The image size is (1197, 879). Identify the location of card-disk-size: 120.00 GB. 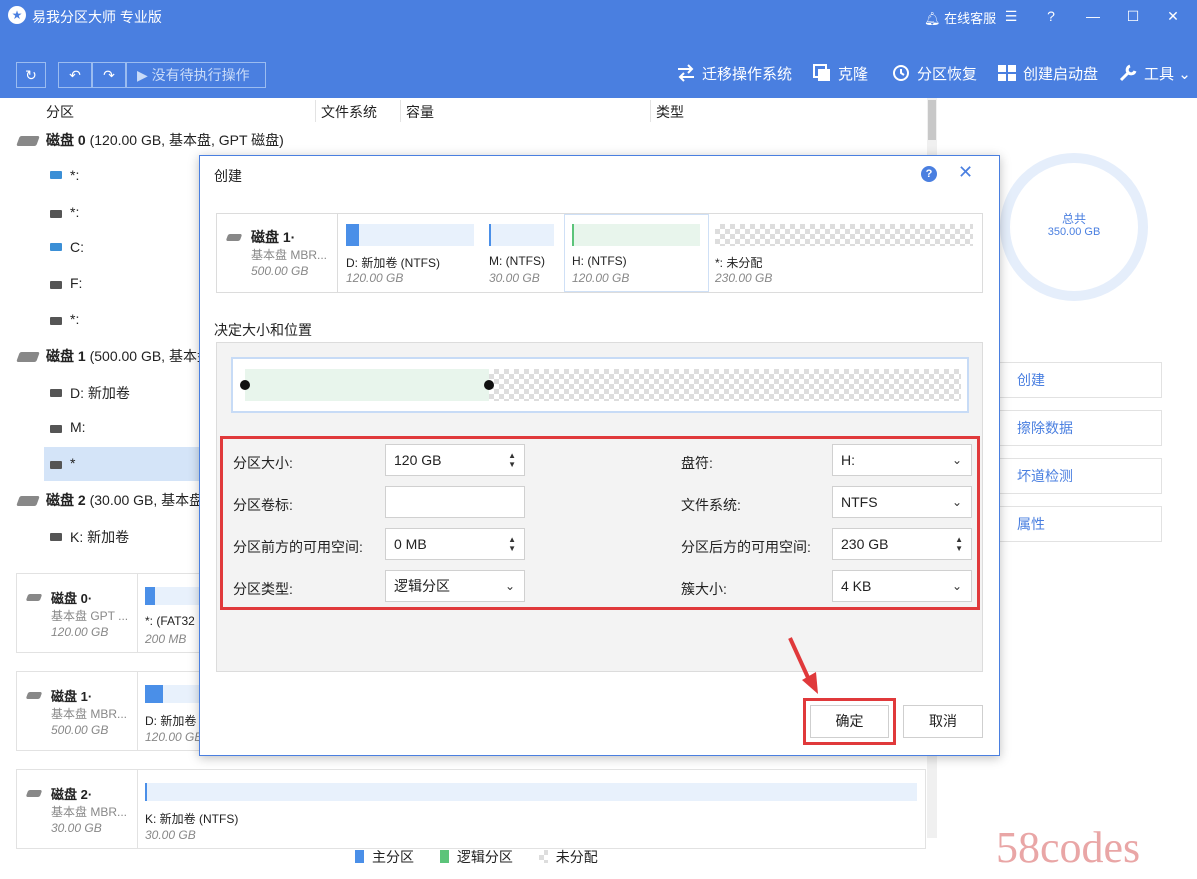
(80, 632).